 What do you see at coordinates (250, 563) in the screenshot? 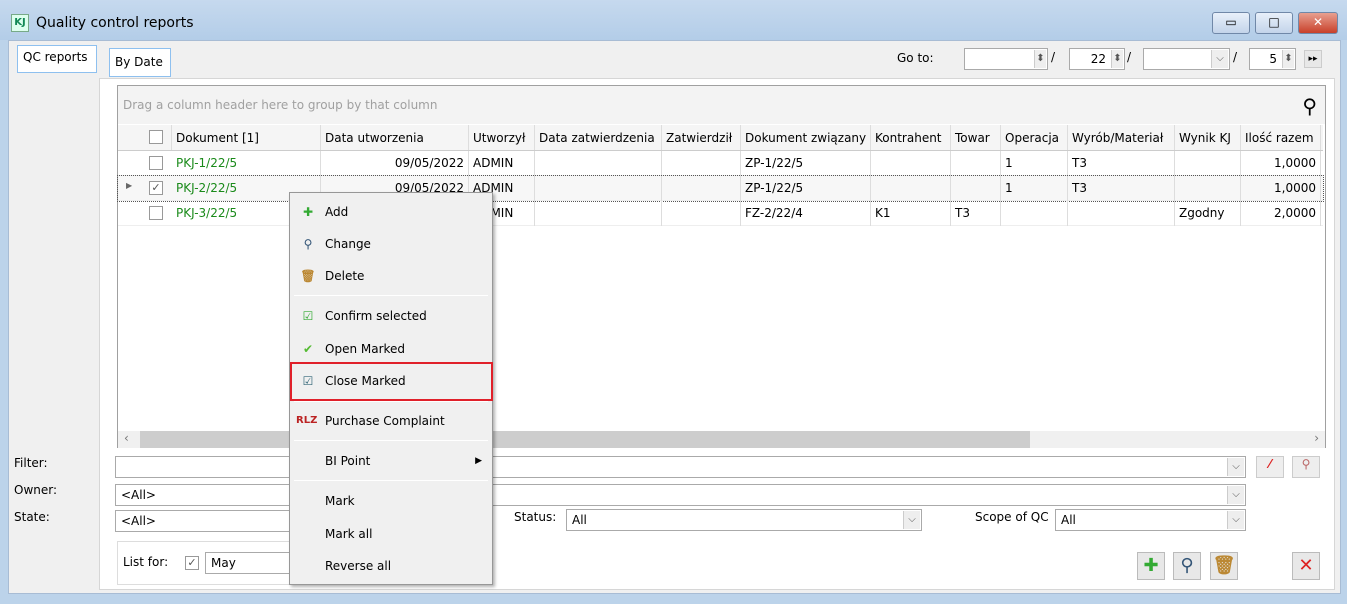
I see `list-for-month: May` at bounding box center [250, 563].